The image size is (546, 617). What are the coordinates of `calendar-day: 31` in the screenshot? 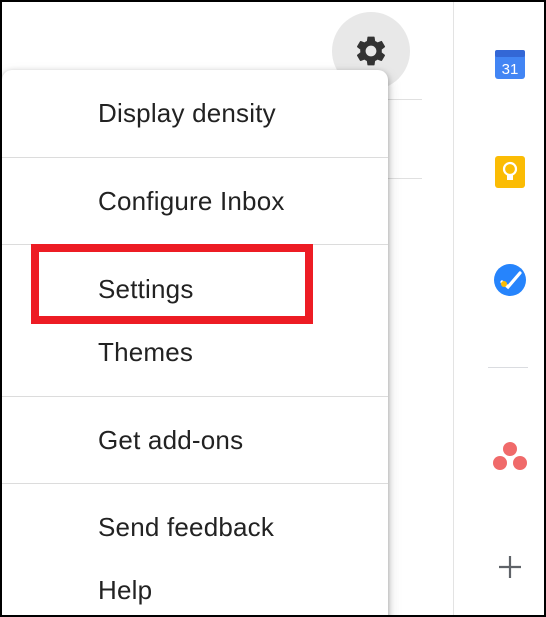 It's located at (510, 69).